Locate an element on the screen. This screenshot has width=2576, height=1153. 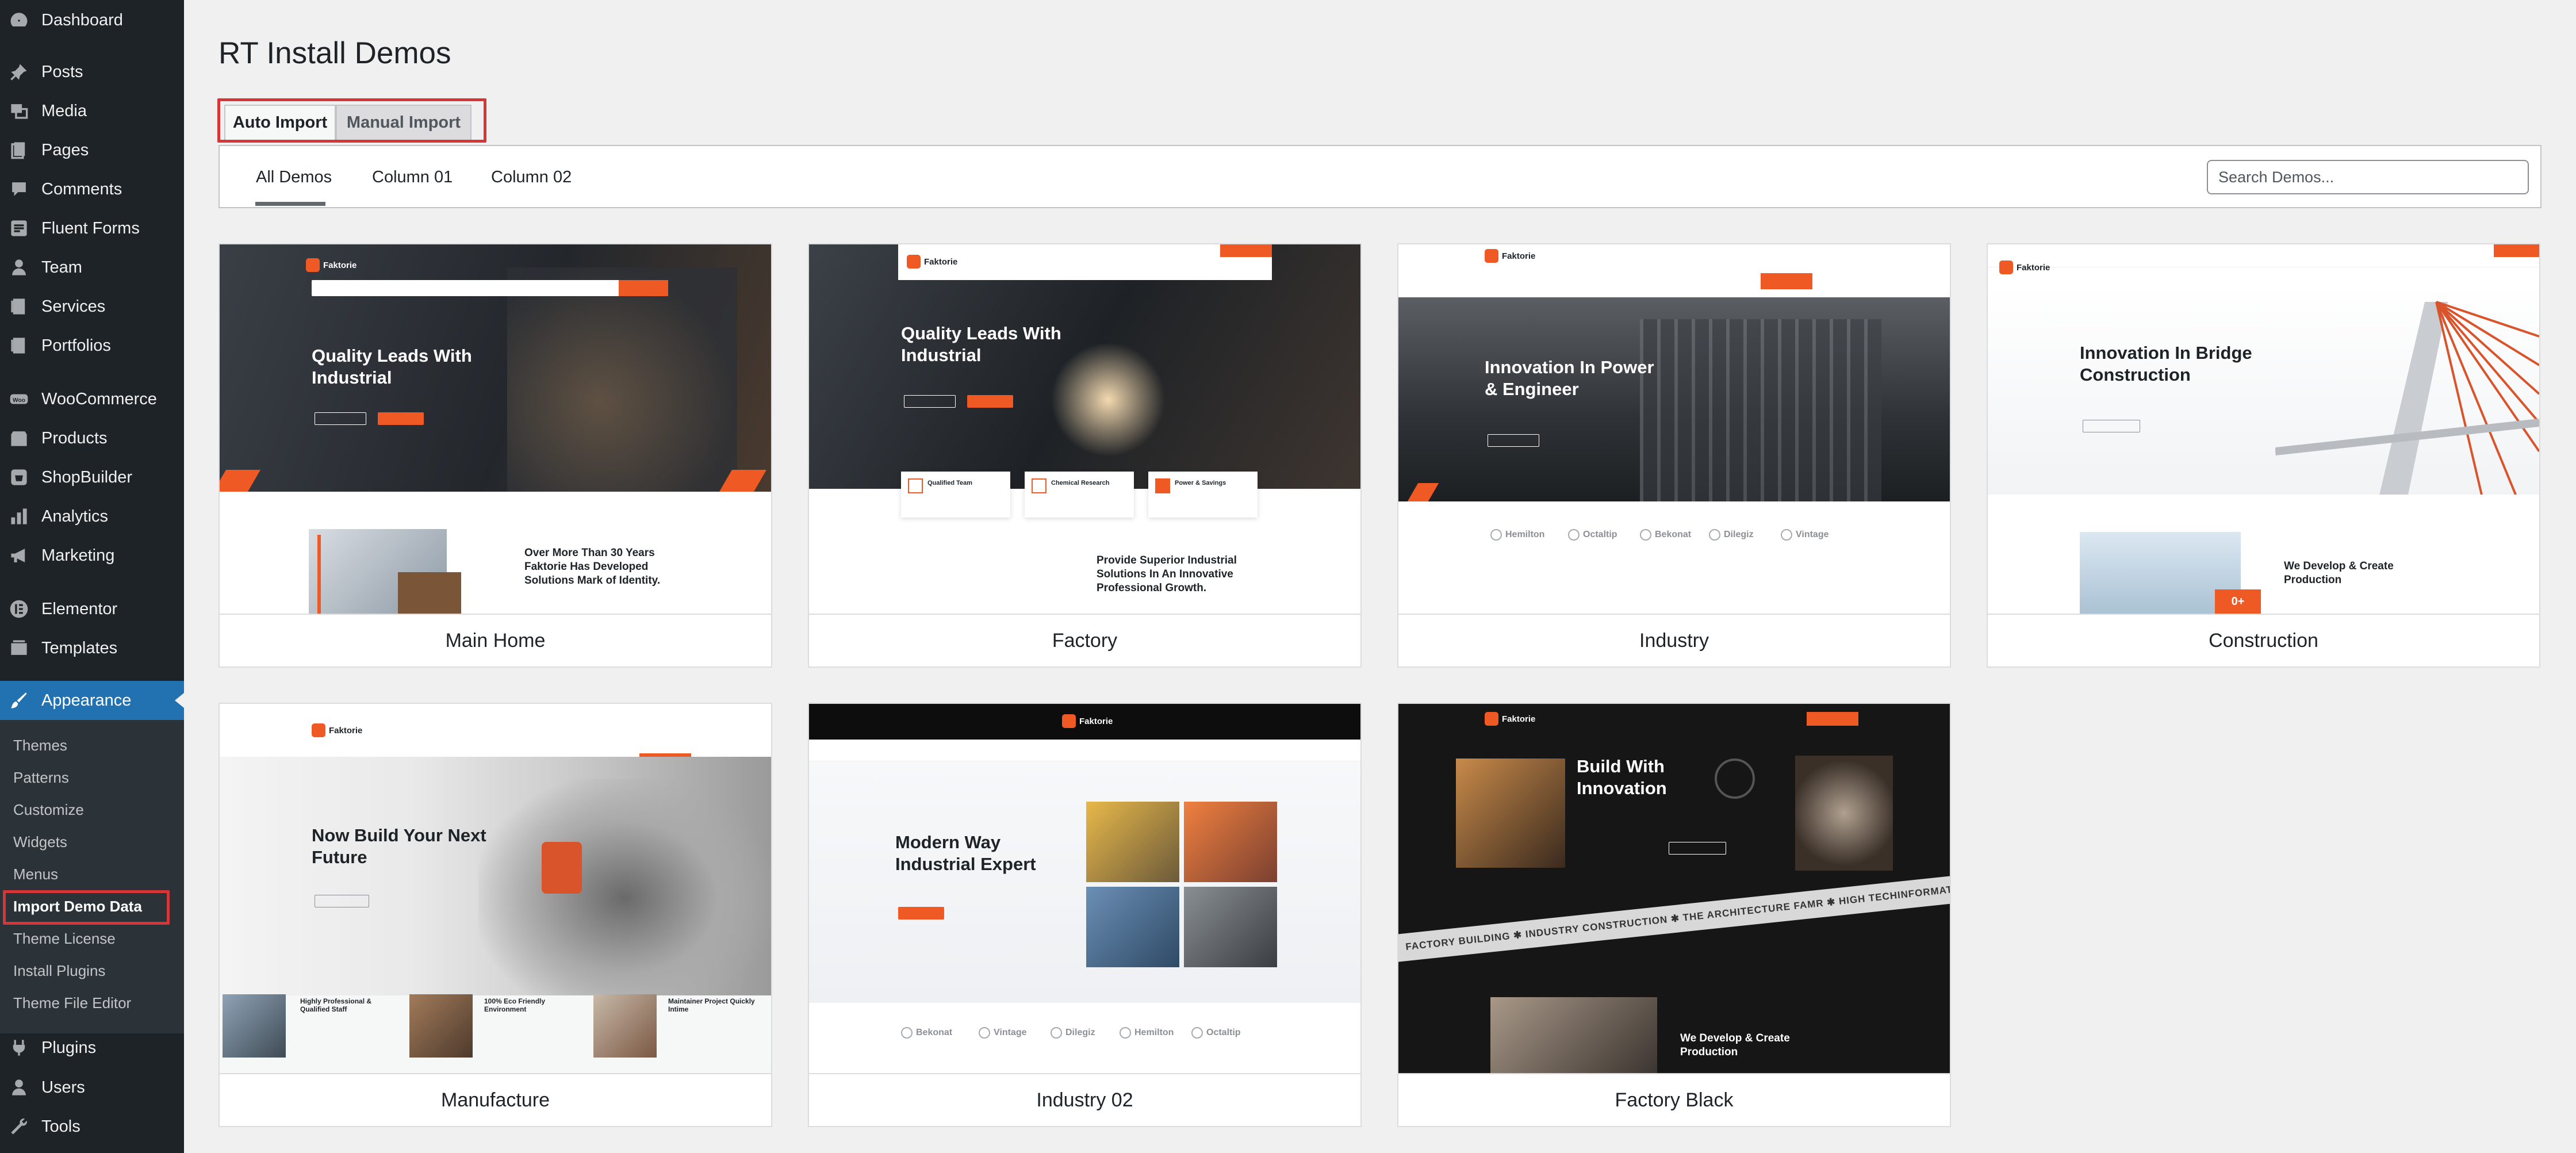
sidebar-item-label: Analytics is located at coordinates (75, 516).